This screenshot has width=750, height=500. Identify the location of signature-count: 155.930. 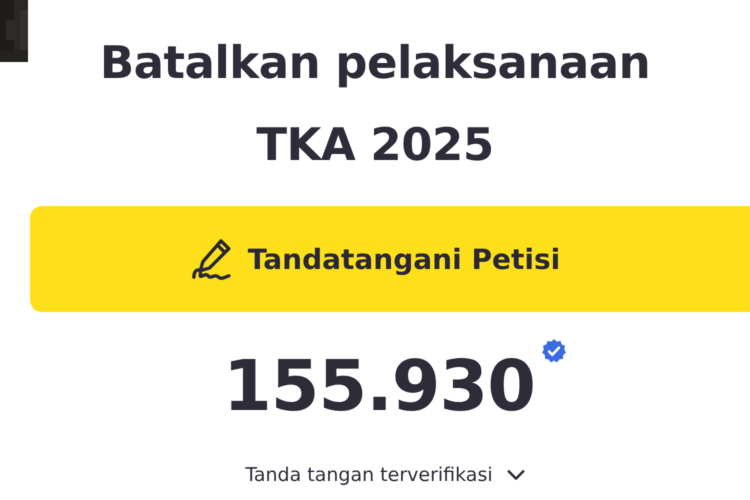
(379, 386).